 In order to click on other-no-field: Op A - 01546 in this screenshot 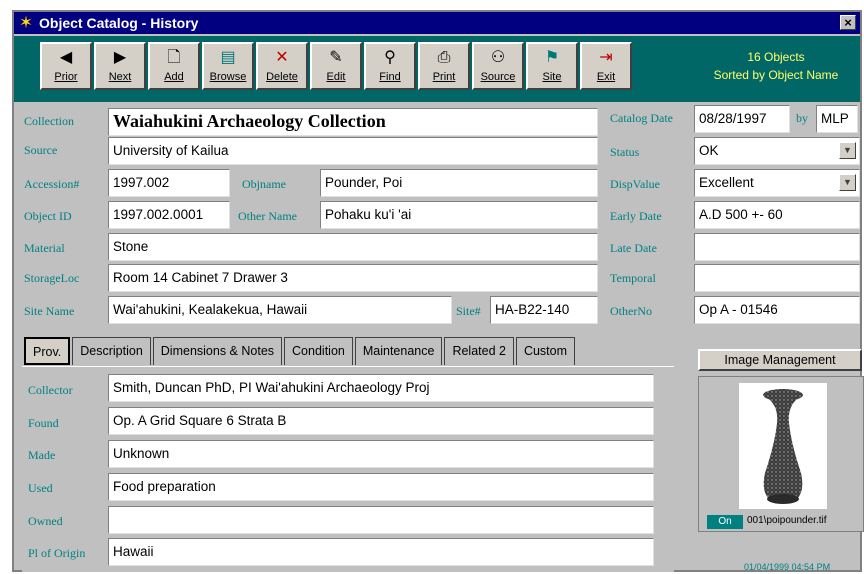, I will do `click(777, 310)`.